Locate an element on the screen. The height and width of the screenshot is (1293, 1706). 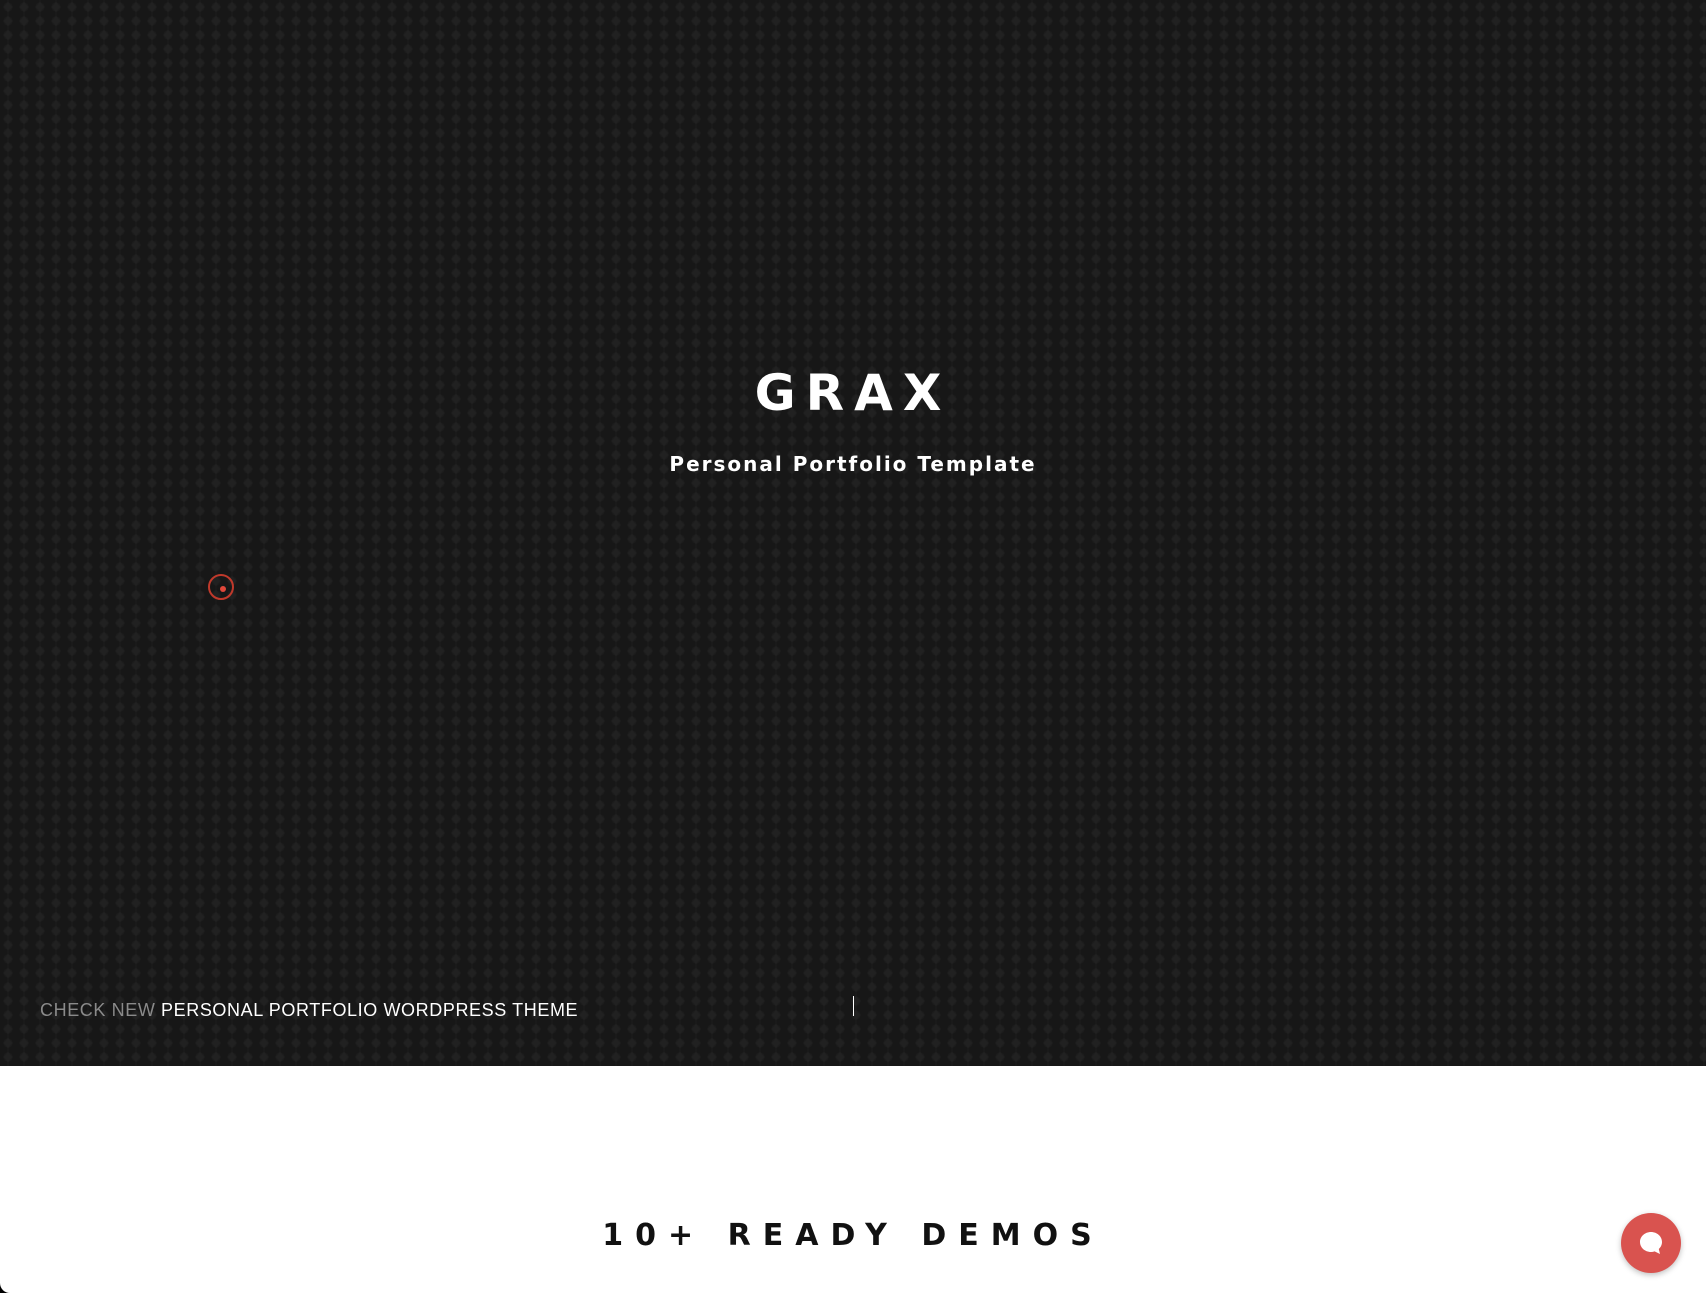
chat-bubble-icon is located at coordinates (1651, 1243).